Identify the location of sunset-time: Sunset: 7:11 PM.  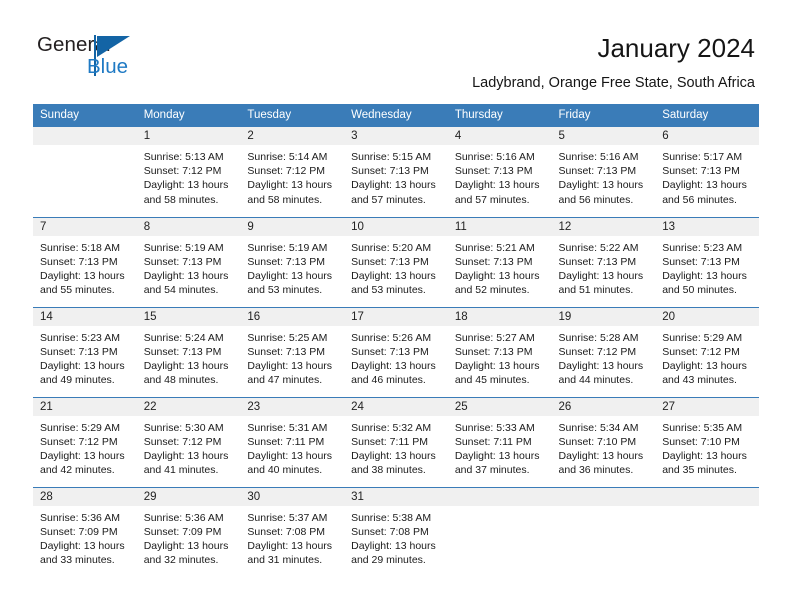
(286, 441).